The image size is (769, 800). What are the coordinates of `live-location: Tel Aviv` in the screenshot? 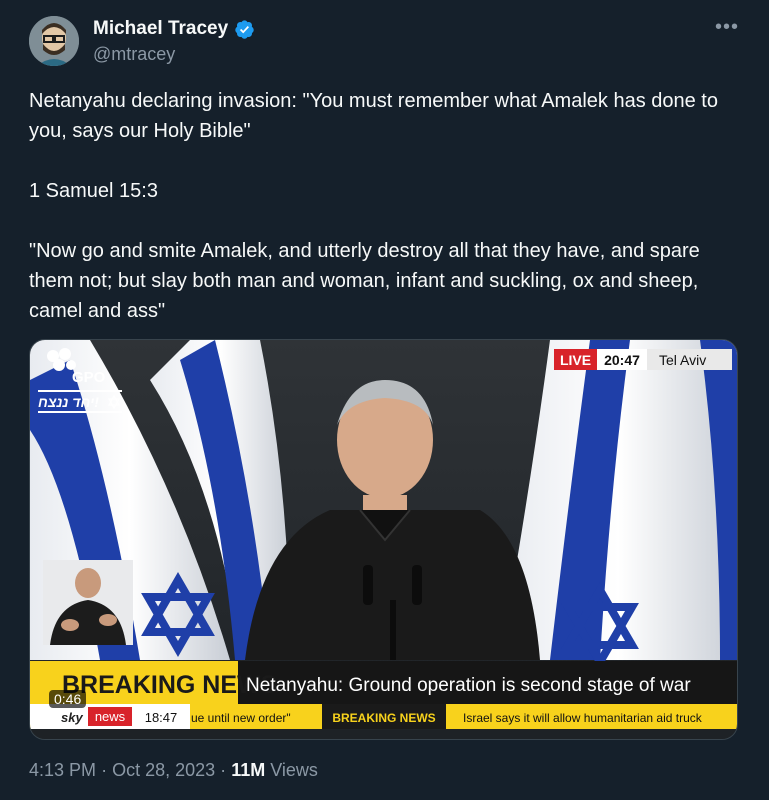 It's located at (682, 360).